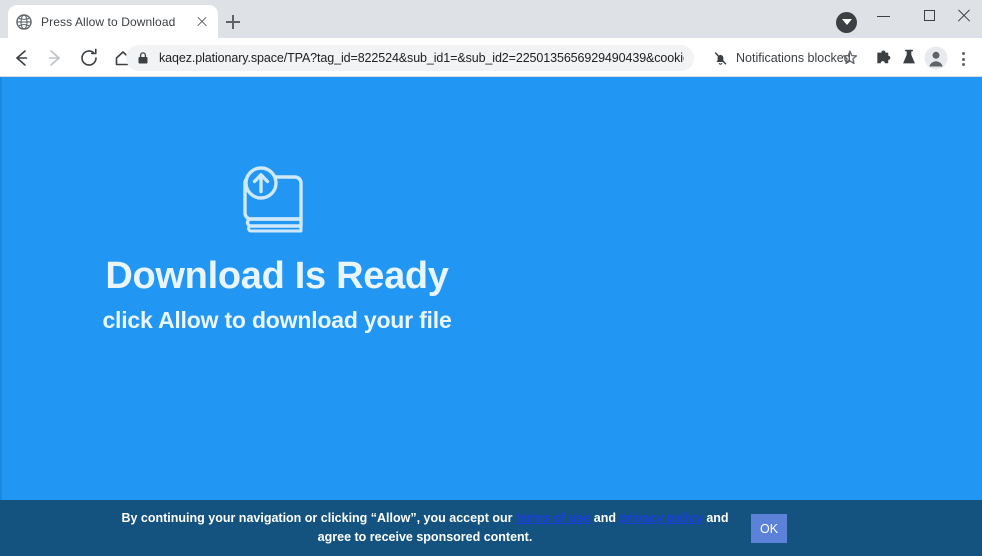 The width and height of the screenshot is (982, 556). I want to click on puzzle-icon, so click(884, 57).